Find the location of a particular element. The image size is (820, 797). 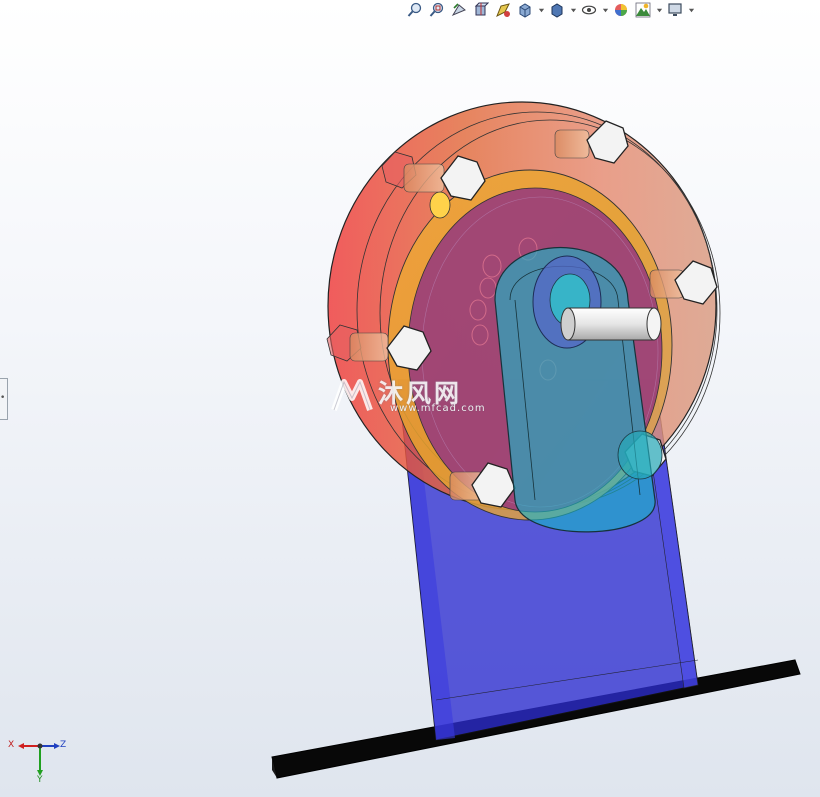

shaft is located at coordinates (611, 324).